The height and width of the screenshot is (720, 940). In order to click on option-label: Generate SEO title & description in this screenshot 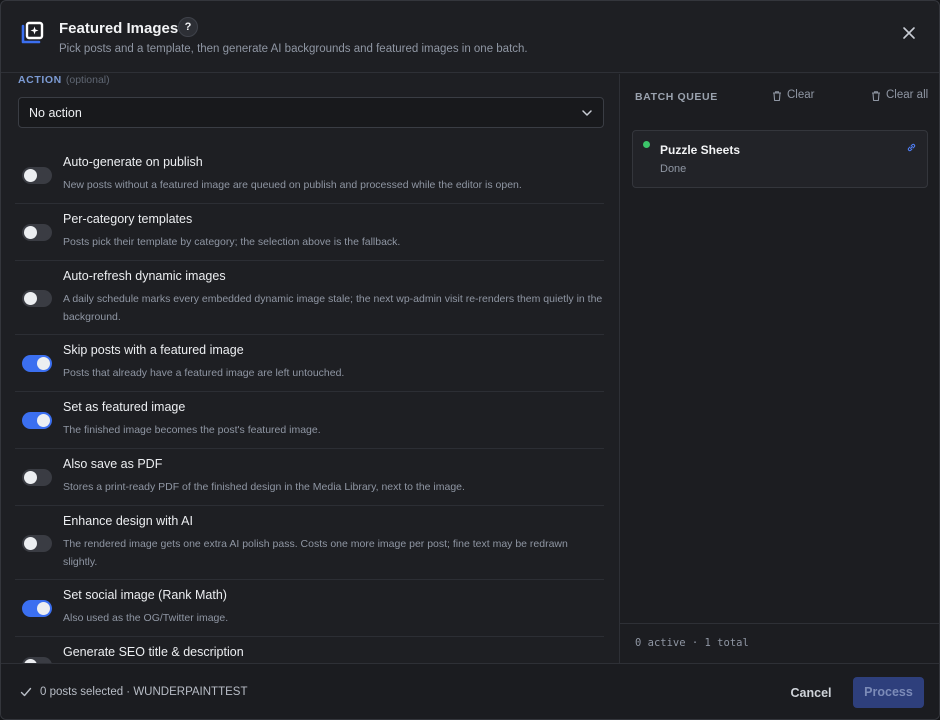, I will do `click(153, 652)`.